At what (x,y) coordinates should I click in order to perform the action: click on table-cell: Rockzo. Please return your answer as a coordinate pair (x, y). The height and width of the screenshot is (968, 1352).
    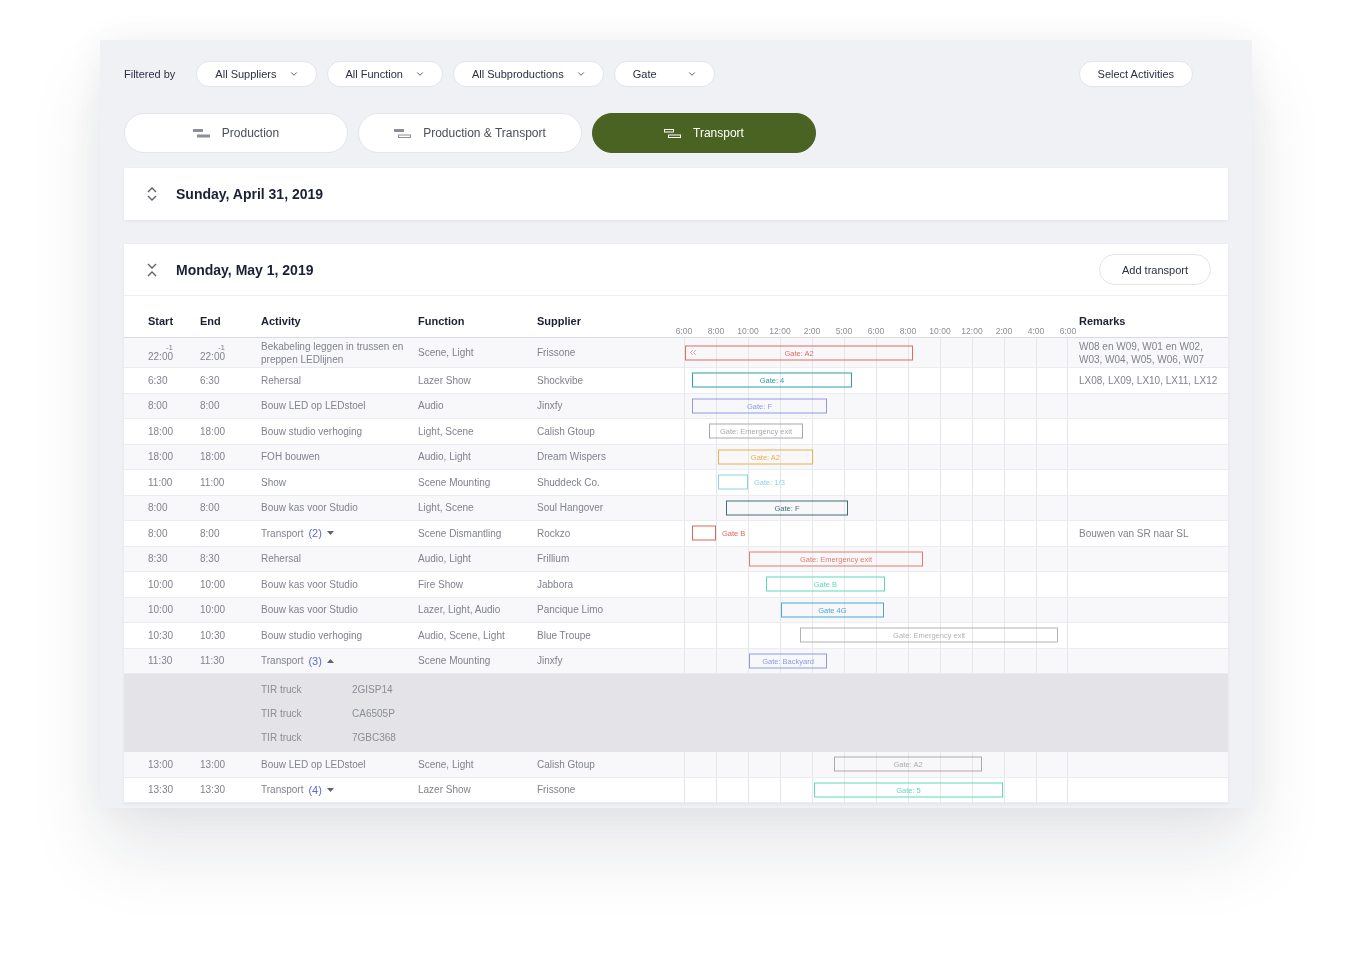
    Looking at the image, I should click on (554, 533).